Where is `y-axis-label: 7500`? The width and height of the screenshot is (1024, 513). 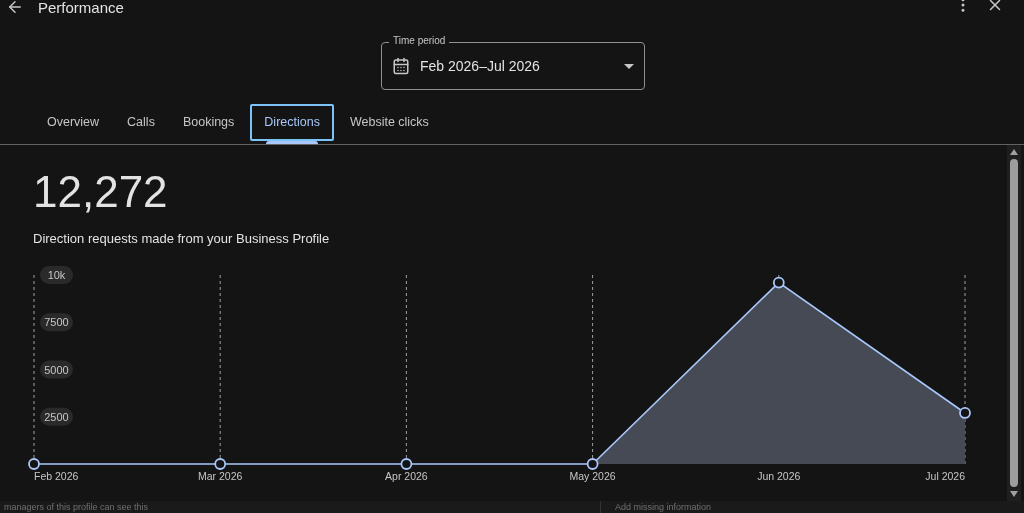 y-axis-label: 7500 is located at coordinates (56, 321).